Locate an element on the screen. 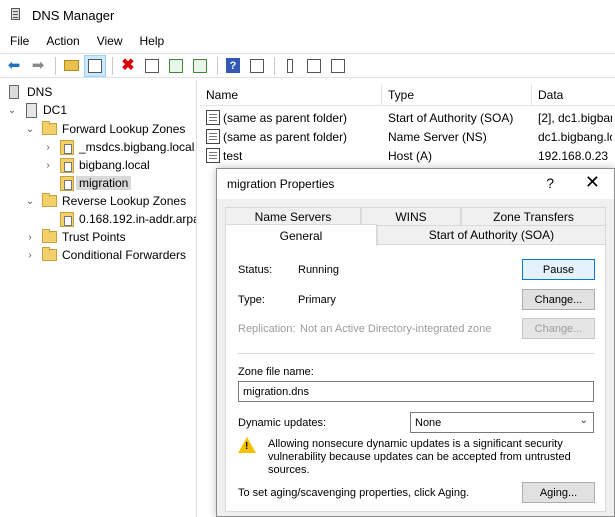 The width and height of the screenshot is (615, 517). table-row: test Host (A) 192.168.0.23 is located at coordinates (407, 155).